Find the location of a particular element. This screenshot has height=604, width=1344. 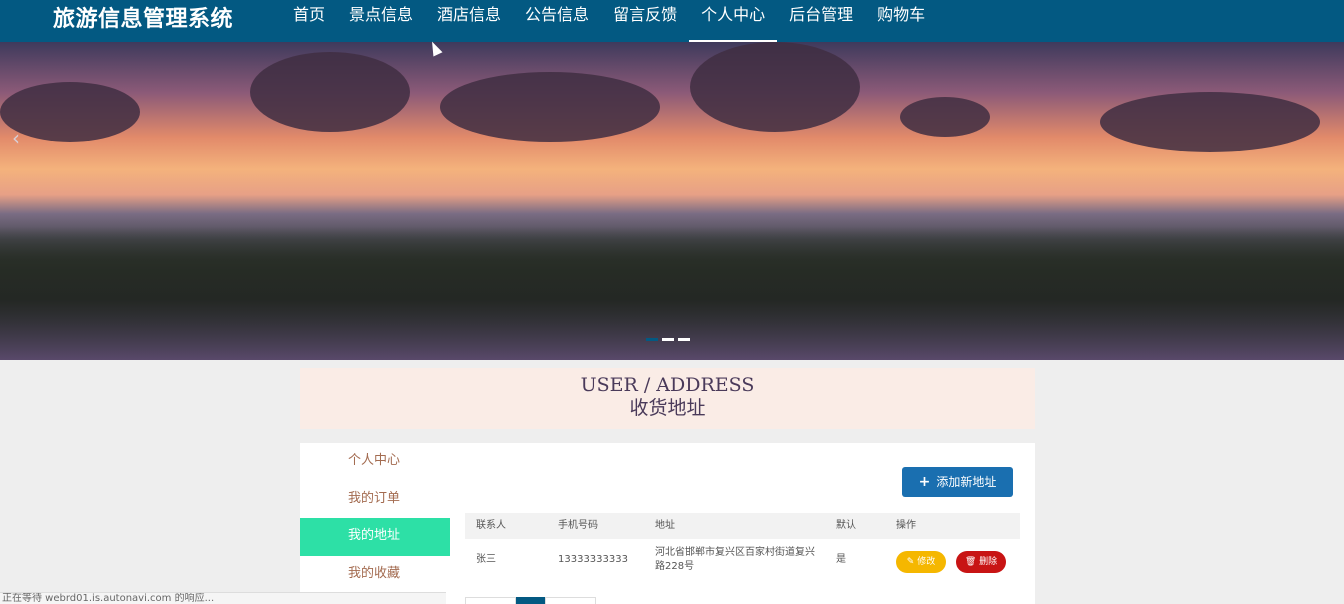

pencil-icon: ✎ is located at coordinates (912, 562).